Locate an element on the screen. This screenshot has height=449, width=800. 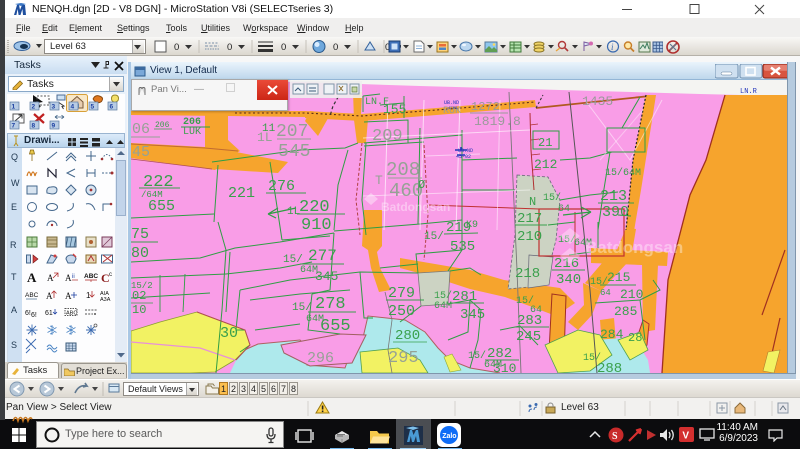
svg-text: 215 is located at coordinates (618, 277).